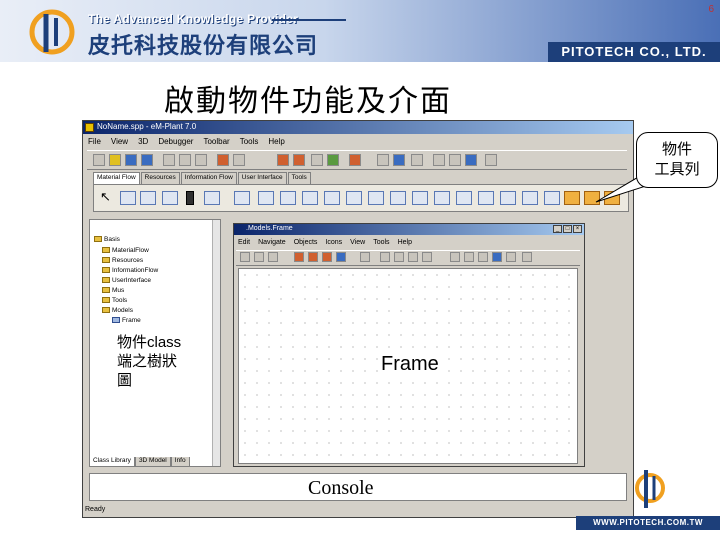 This screenshot has width=720, height=540. Describe the element at coordinates (262, 178) in the screenshot. I see `tab-user-interface: User Interface` at that location.